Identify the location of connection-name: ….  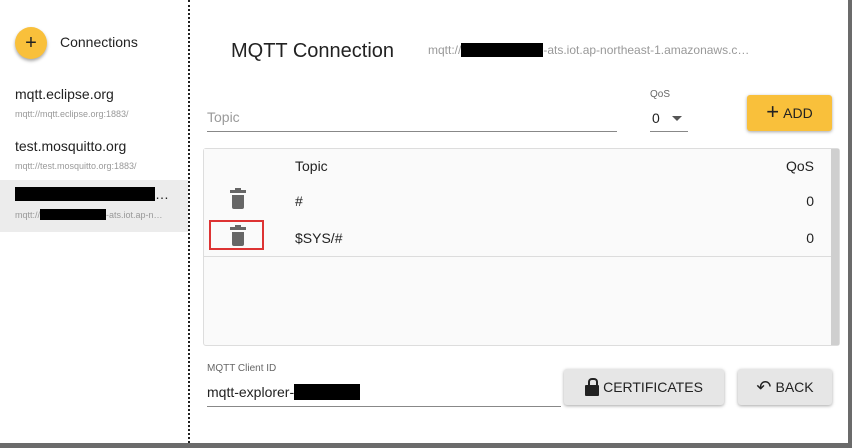
(92, 194).